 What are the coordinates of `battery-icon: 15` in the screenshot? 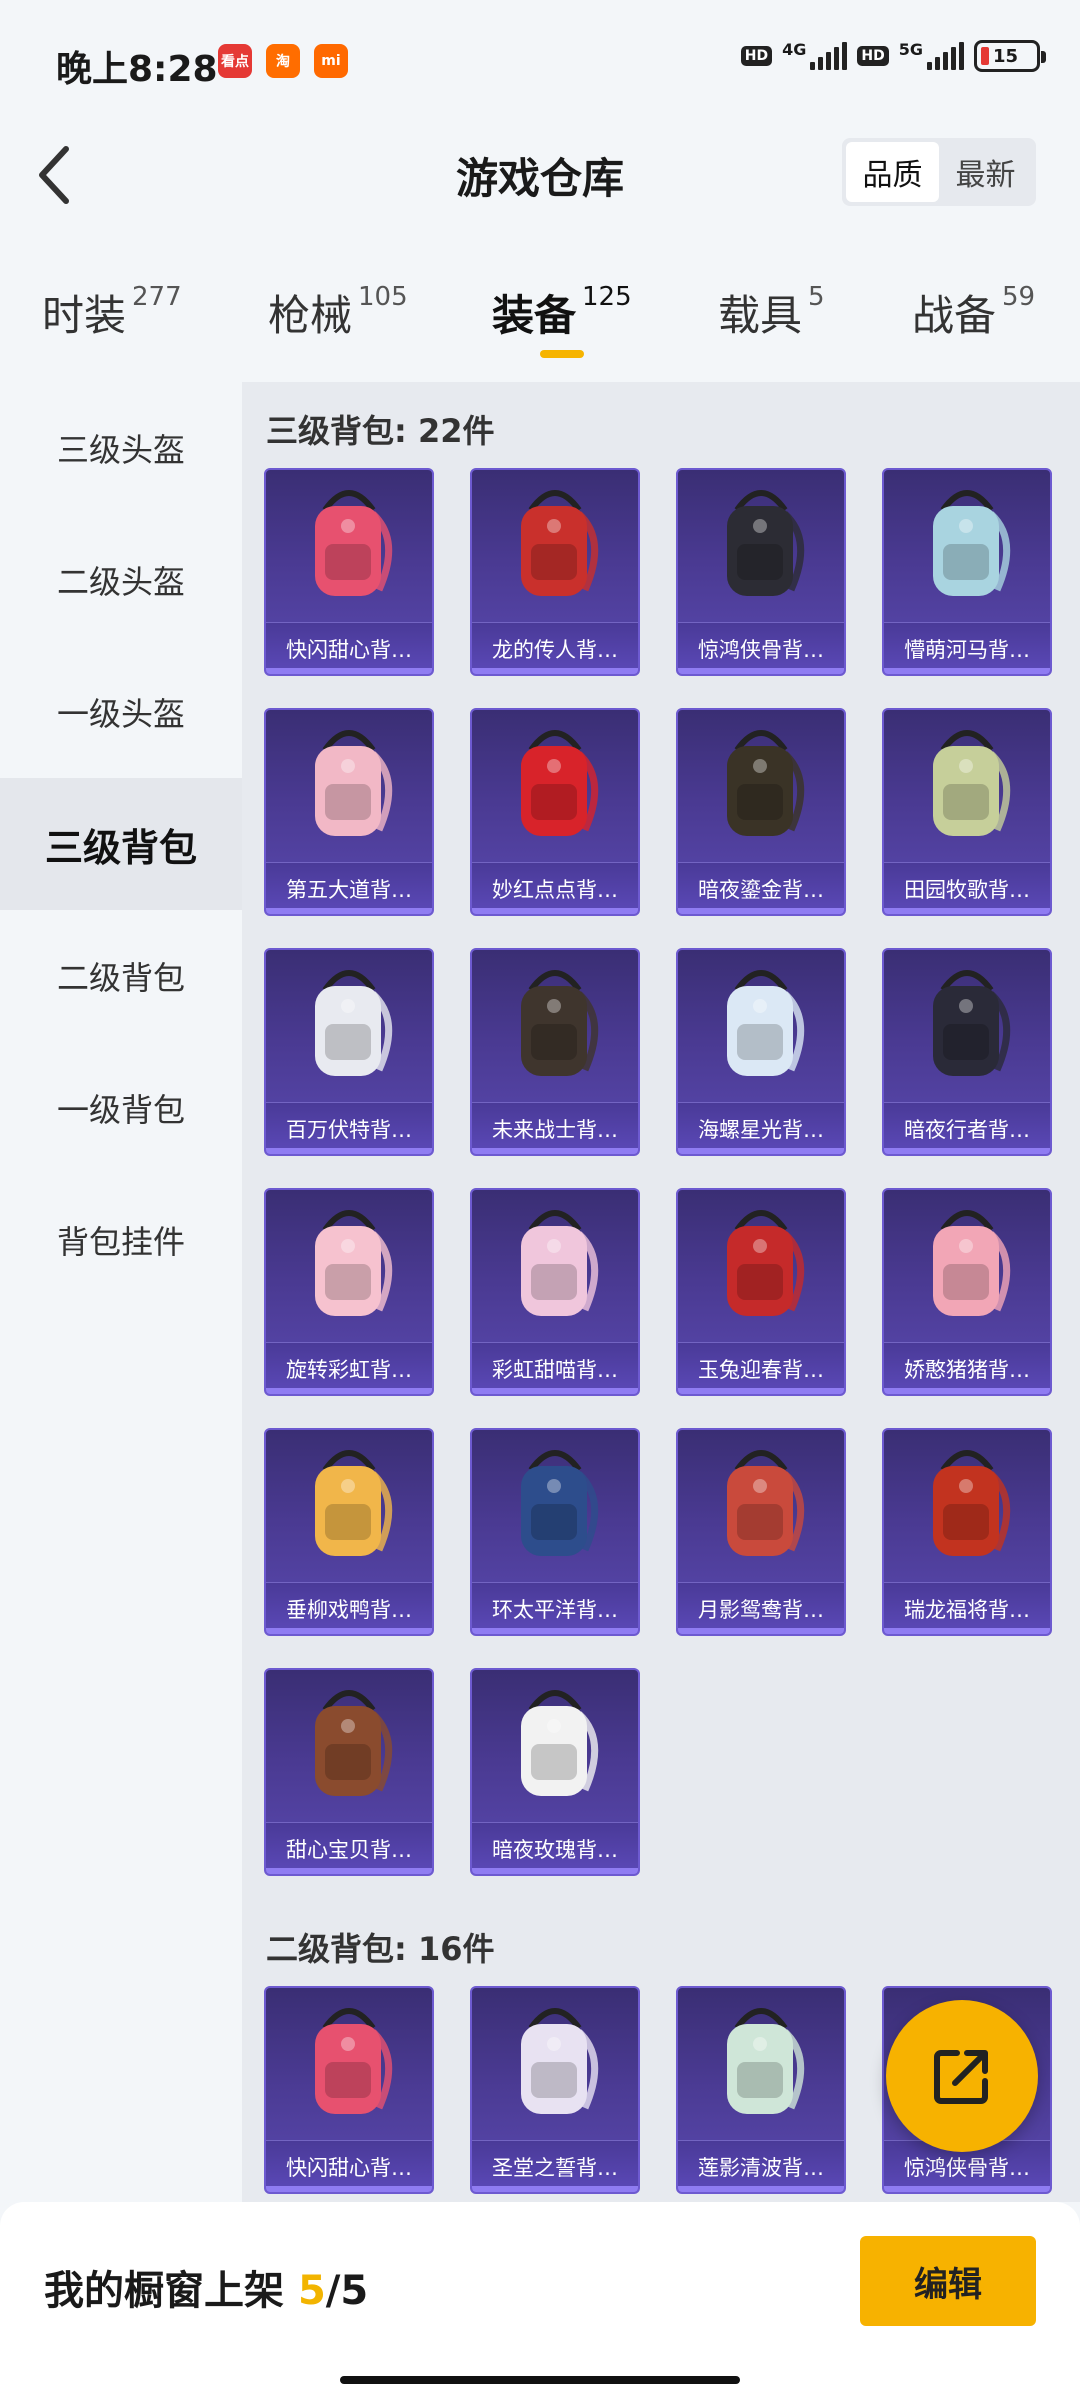 It's located at (1010, 56).